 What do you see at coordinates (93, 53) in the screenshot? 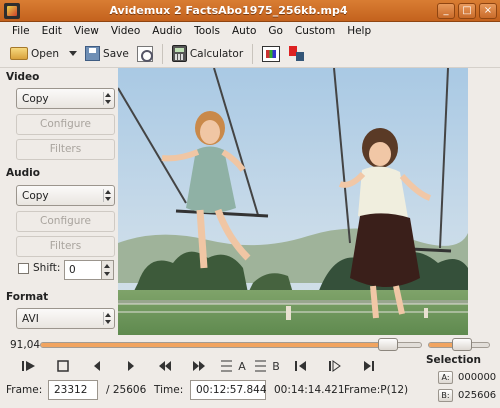
I see `floppy-disk-icon` at bounding box center [93, 53].